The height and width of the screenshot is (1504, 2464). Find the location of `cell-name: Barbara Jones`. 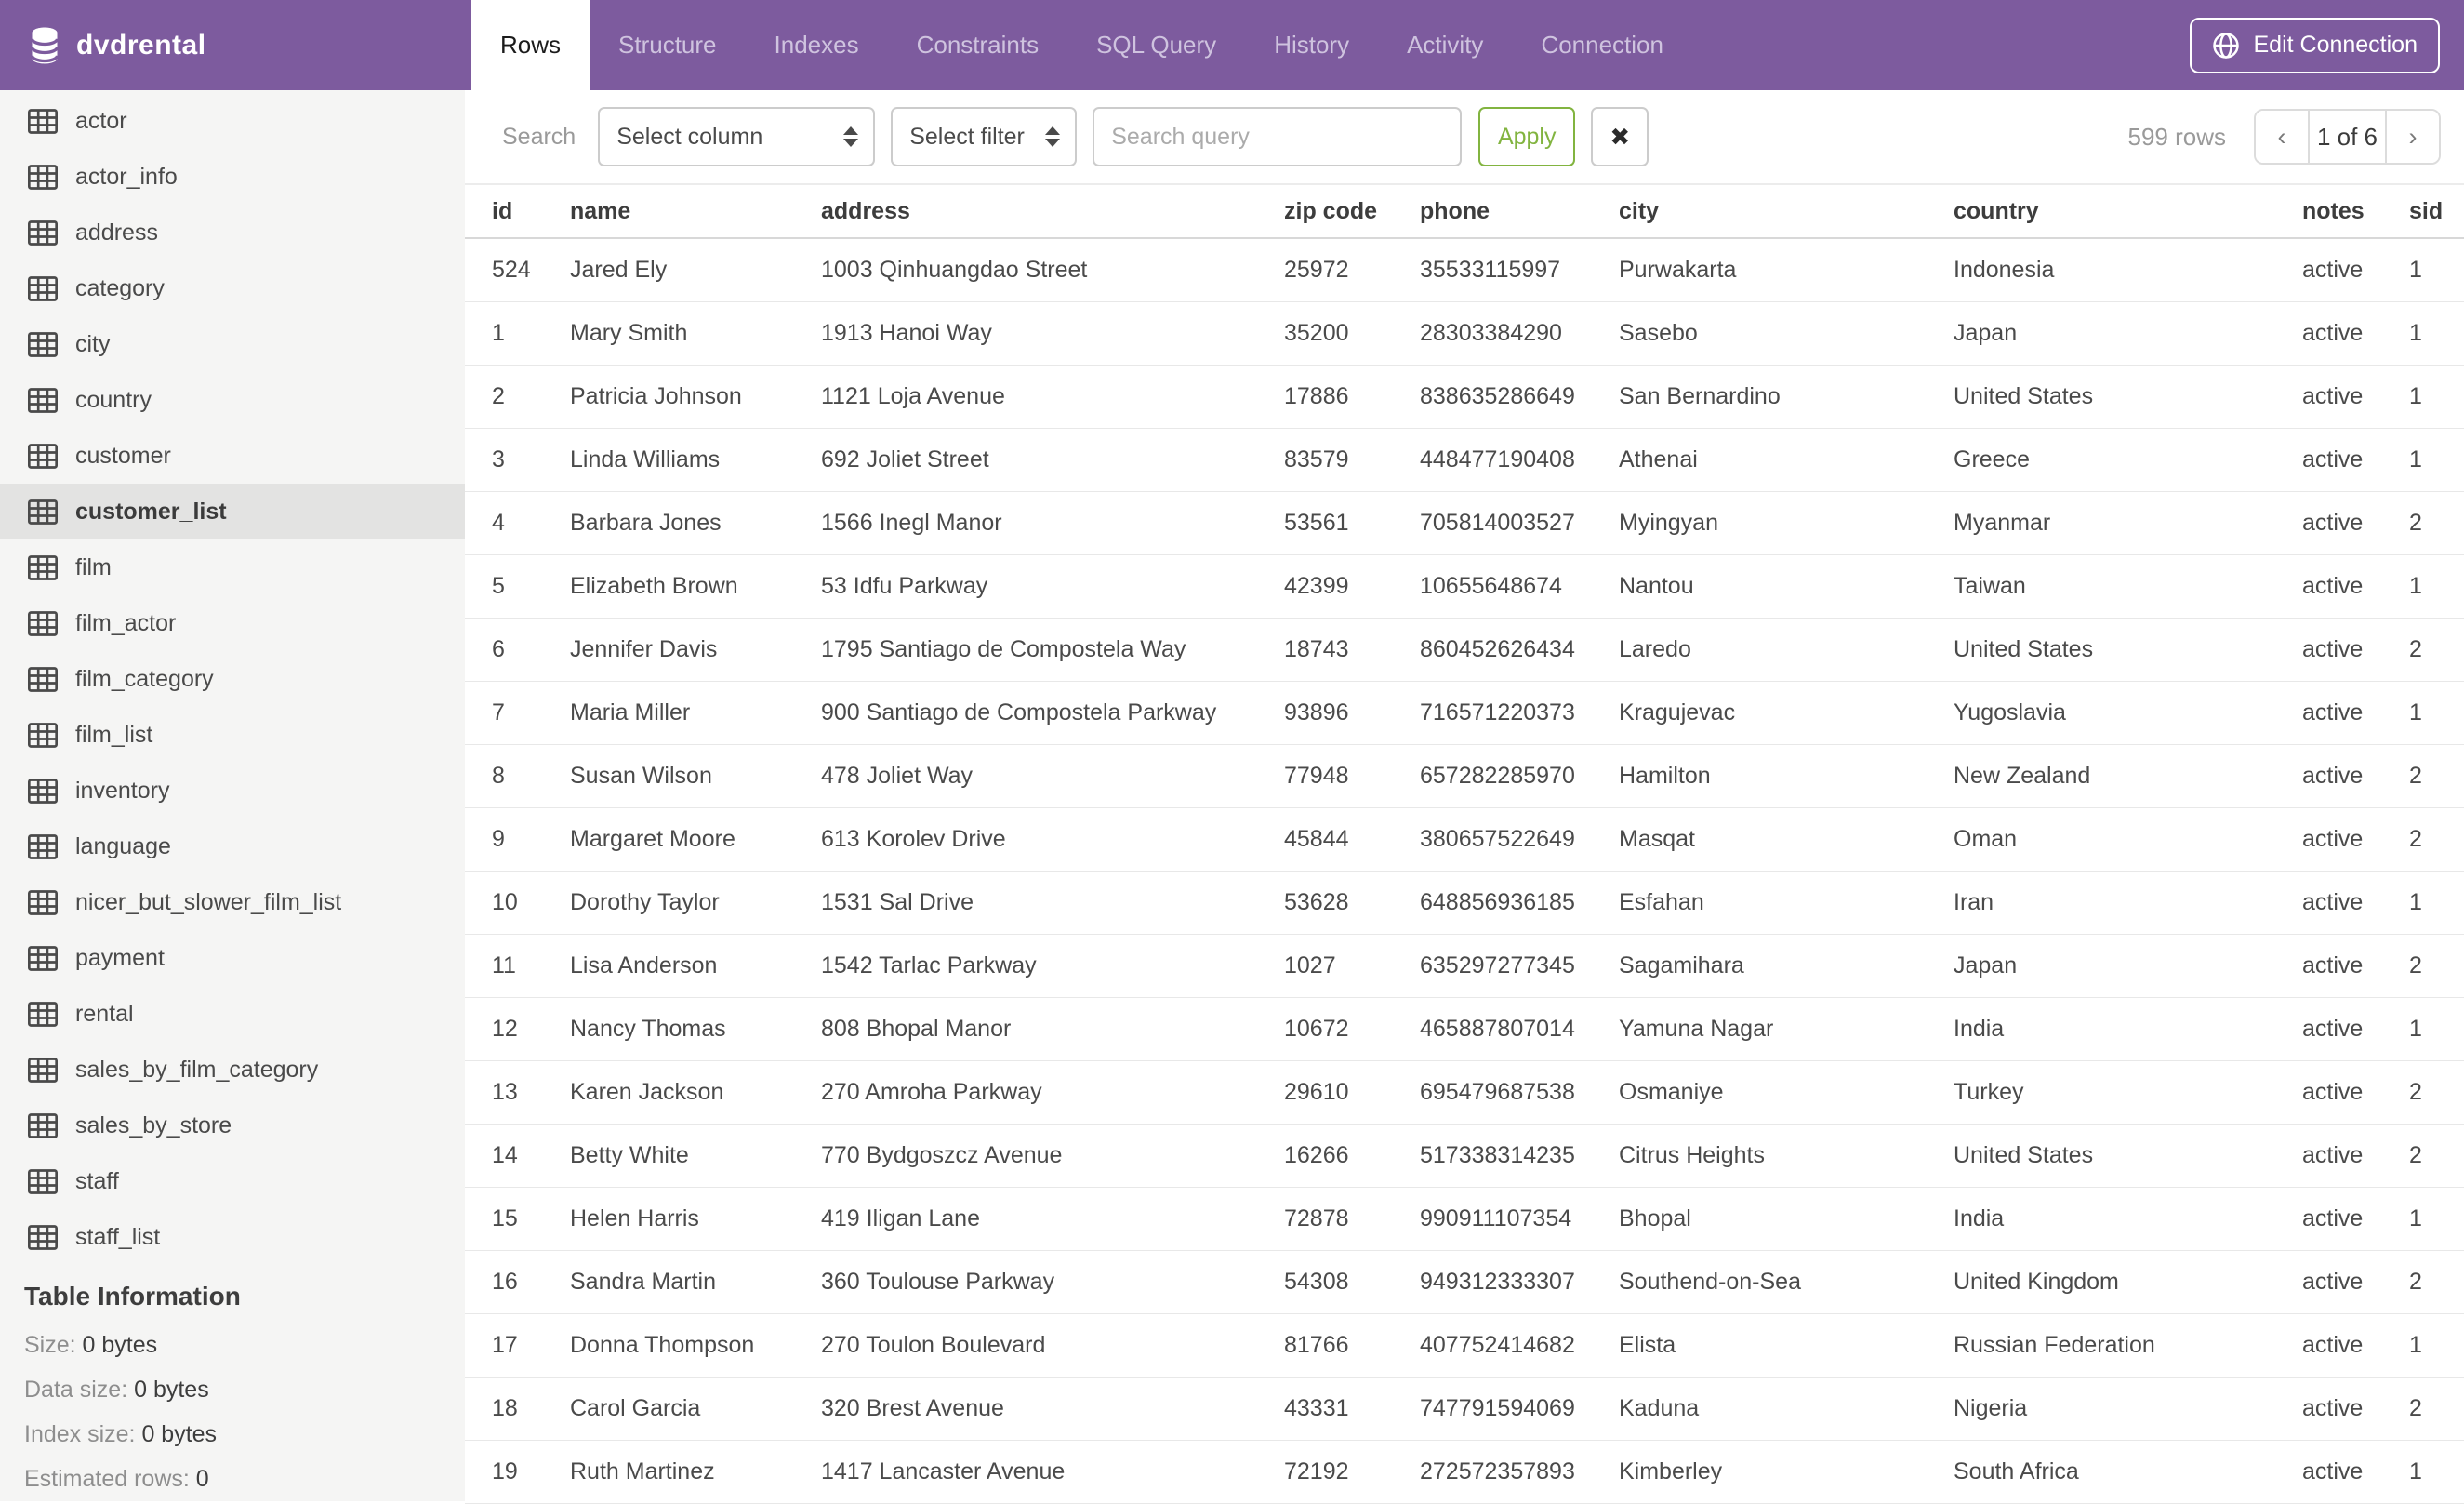

cell-name: Barbara Jones is located at coordinates (695, 523).